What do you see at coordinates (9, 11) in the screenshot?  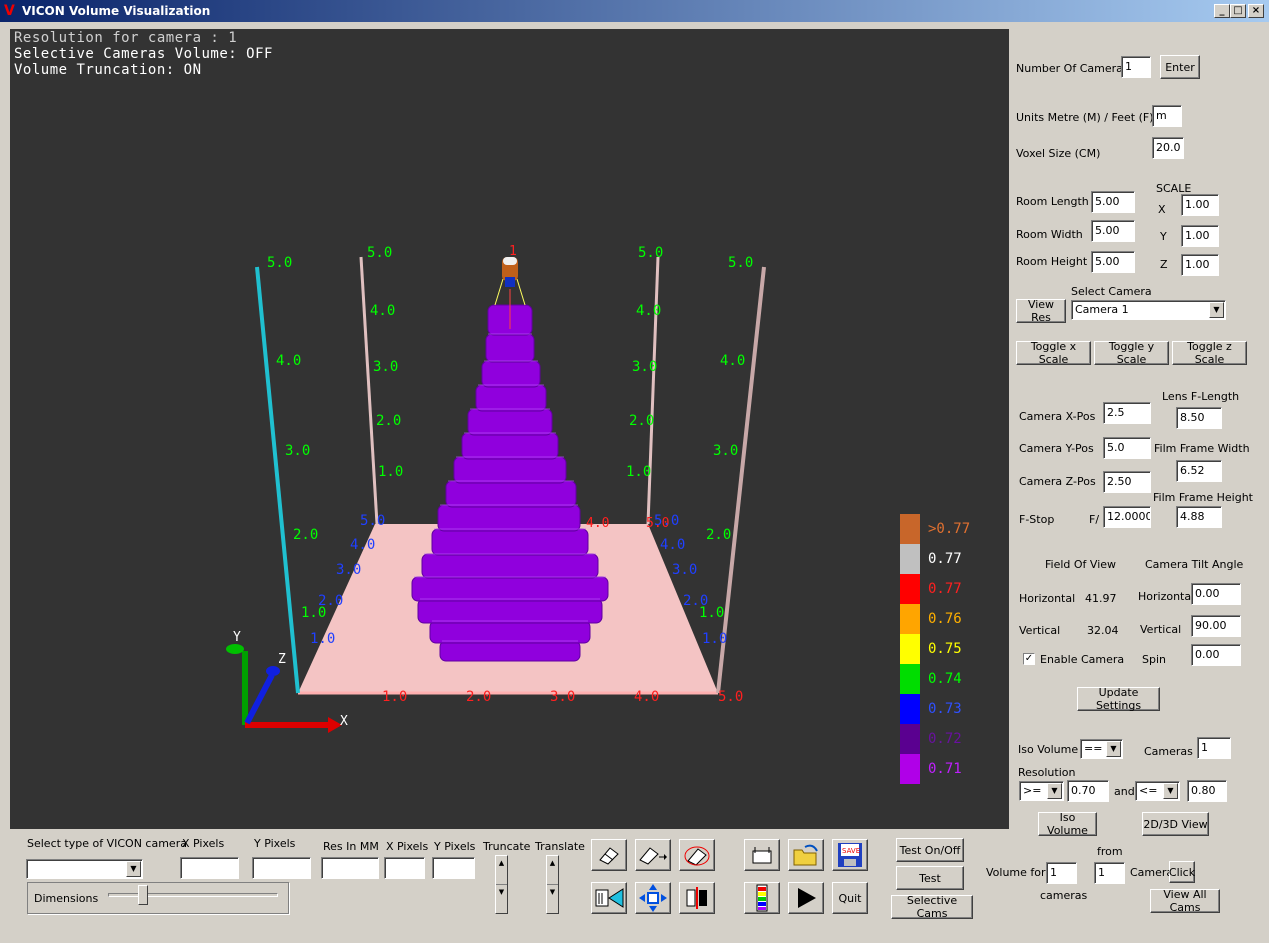 I see `app-logo-icon: V` at bounding box center [9, 11].